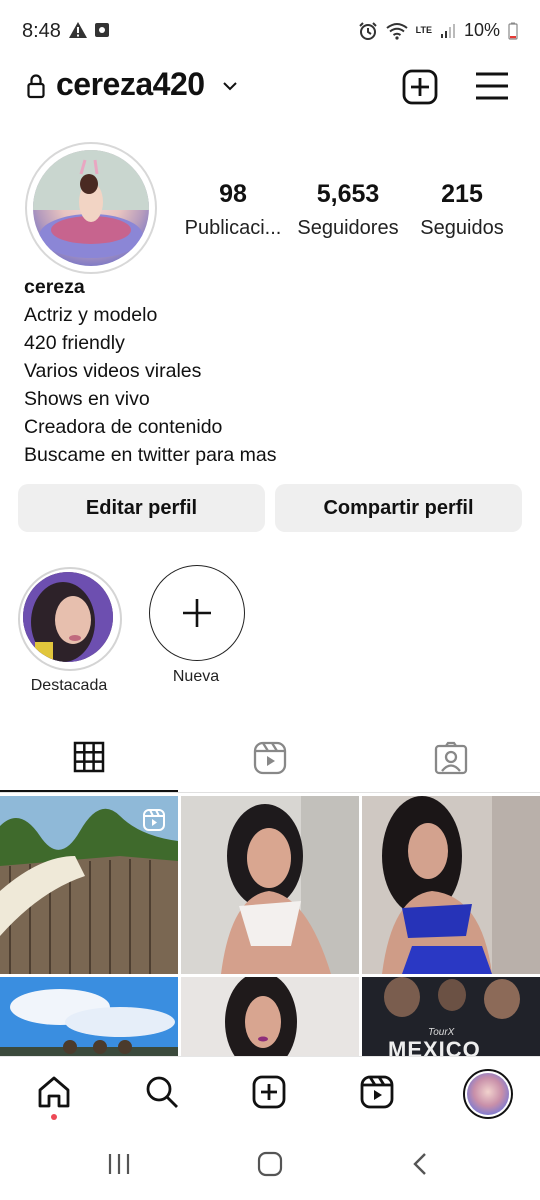 Image resolution: width=540 pixels, height=1200 pixels. I want to click on battery-percent: 10%, so click(481, 30).